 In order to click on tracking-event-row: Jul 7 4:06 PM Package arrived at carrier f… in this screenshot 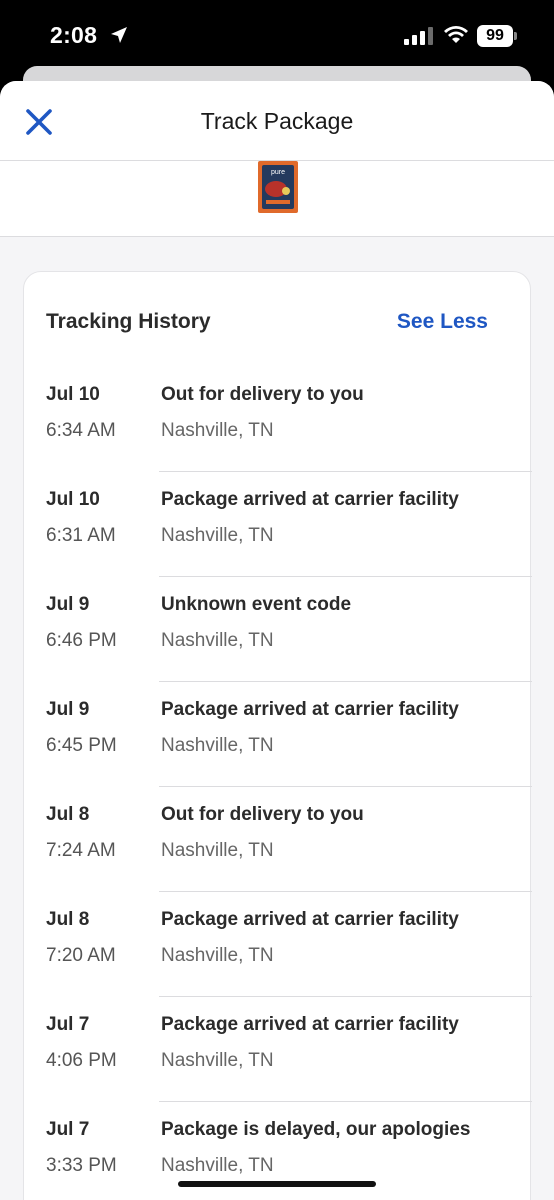, I will do `click(278, 1049)`.